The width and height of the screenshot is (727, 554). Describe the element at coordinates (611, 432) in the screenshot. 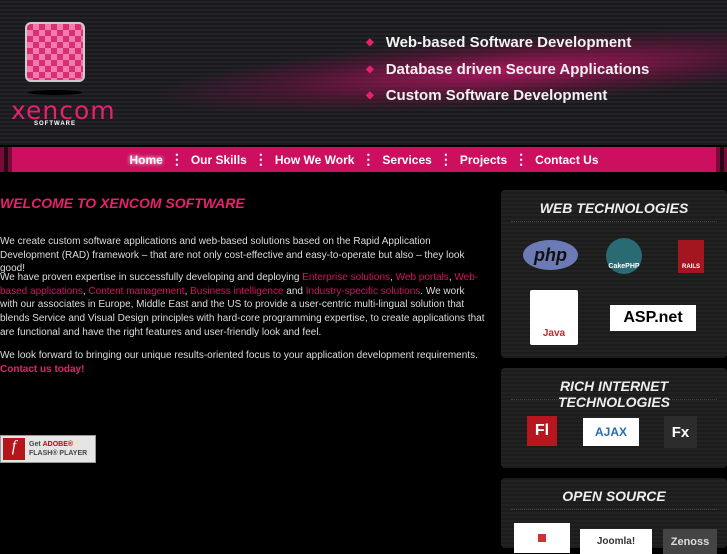

I see `ajax-logo: AJAX` at that location.